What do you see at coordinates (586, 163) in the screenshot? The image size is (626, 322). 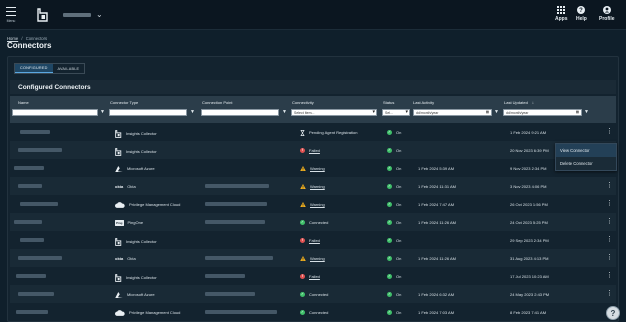 I see `delete-connector-menu-item: Delete Connector` at bounding box center [586, 163].